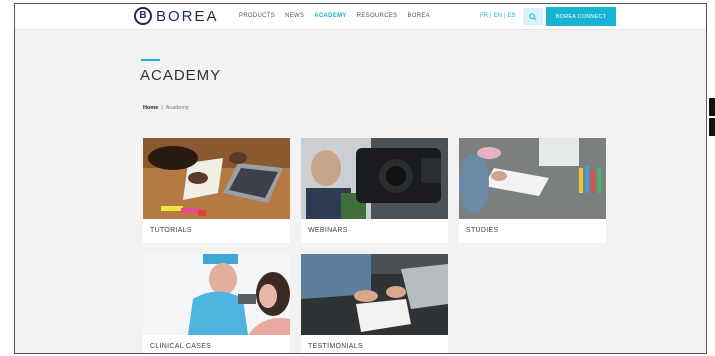  I want to click on nav-academy: ACADEMY, so click(330, 16).